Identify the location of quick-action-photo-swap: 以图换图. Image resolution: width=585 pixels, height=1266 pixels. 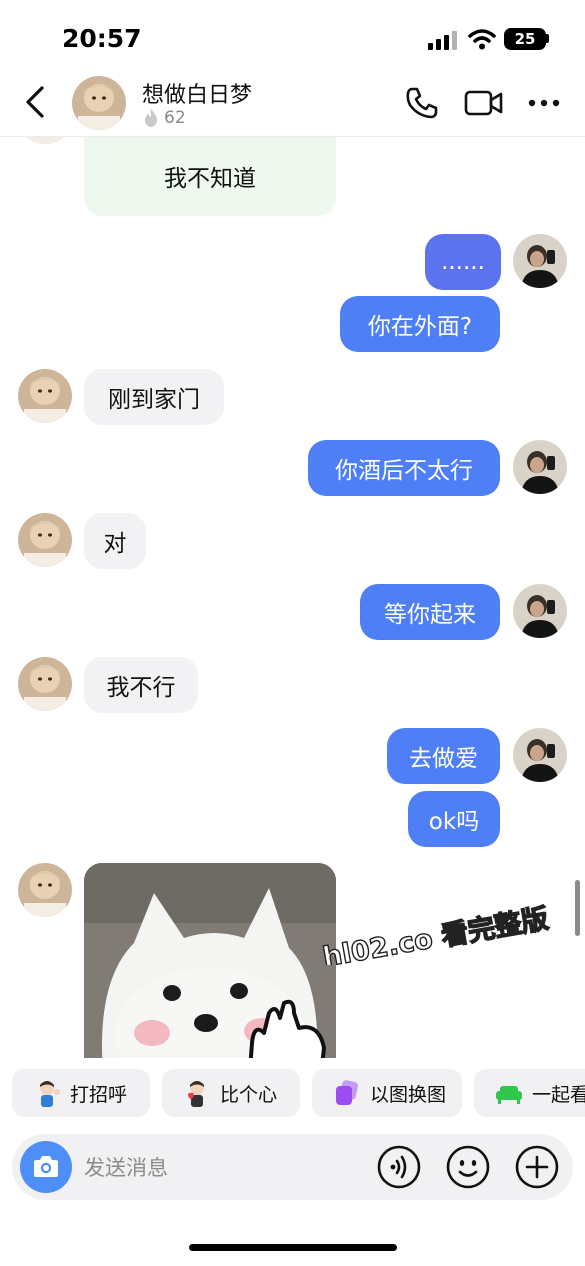
(387, 1093).